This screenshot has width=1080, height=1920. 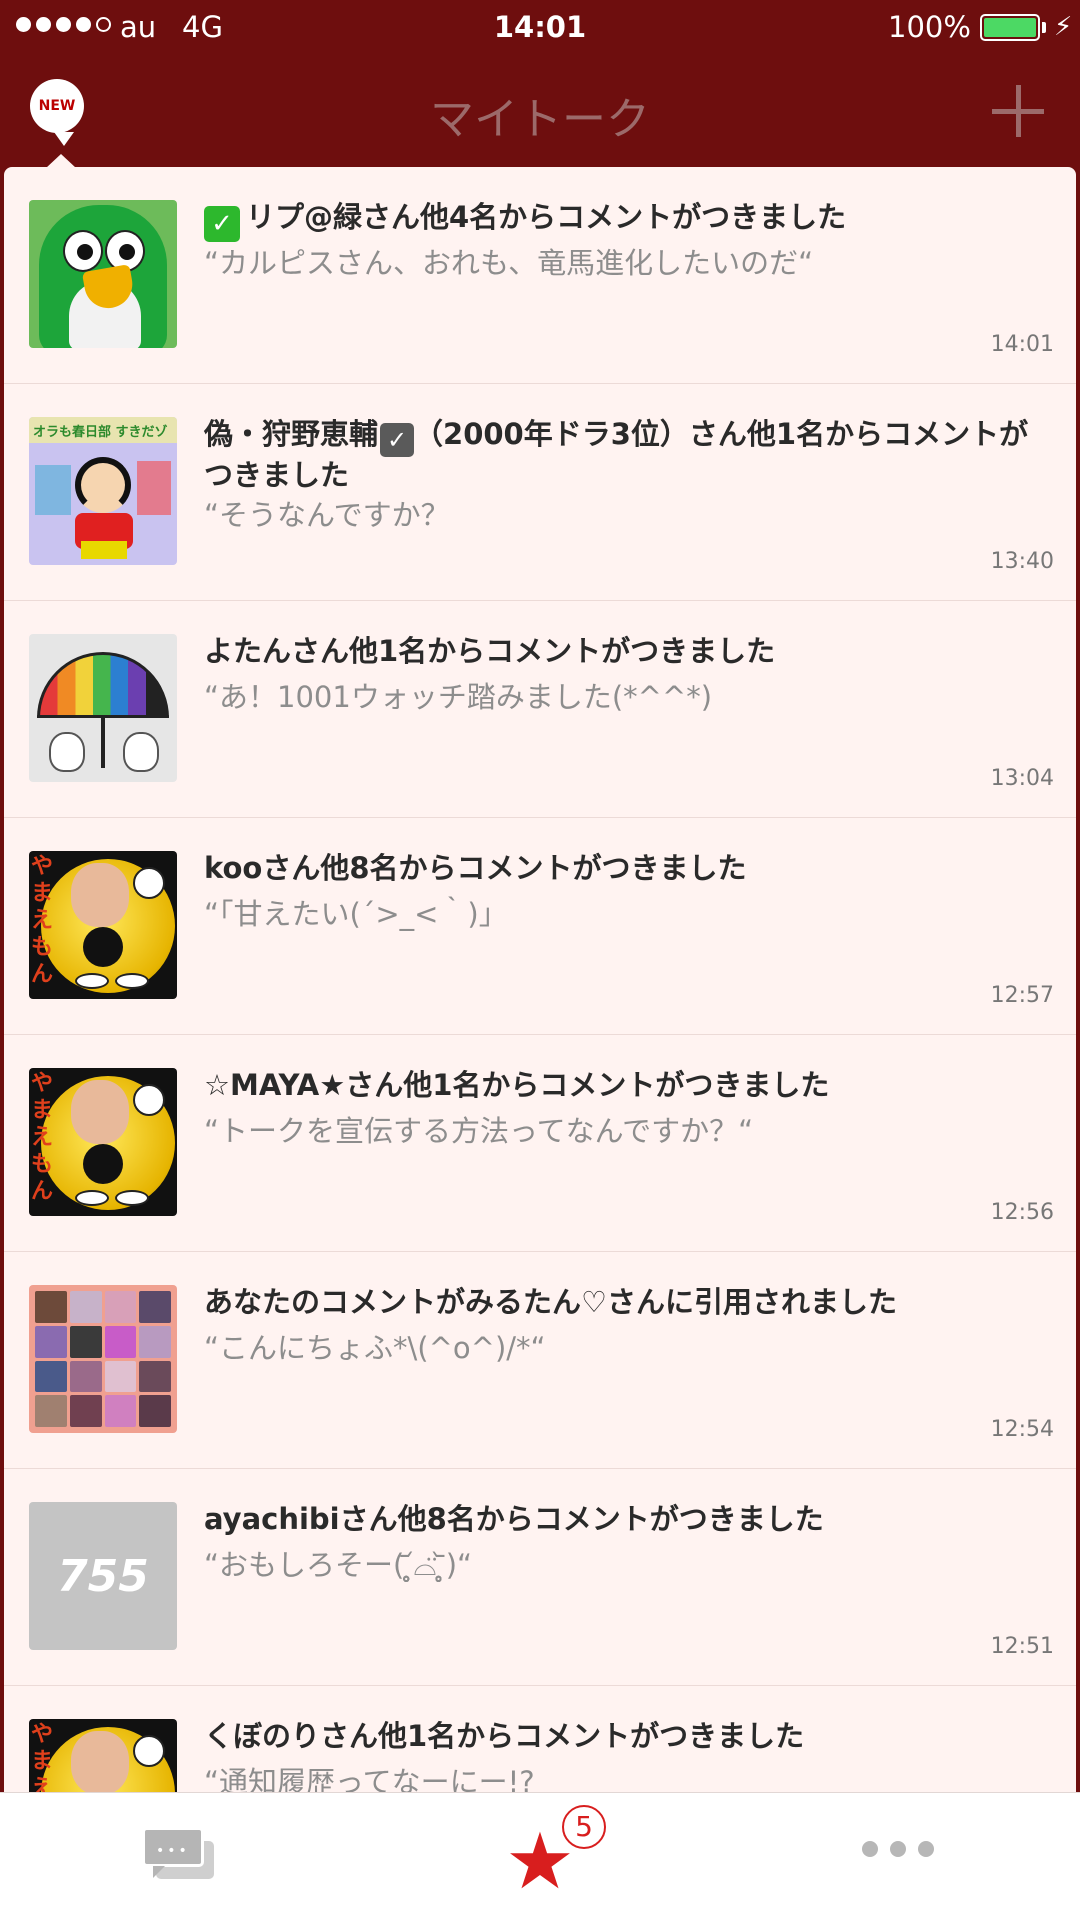 What do you see at coordinates (540, 119) in the screenshot?
I see `page-title: マイトーク` at bounding box center [540, 119].